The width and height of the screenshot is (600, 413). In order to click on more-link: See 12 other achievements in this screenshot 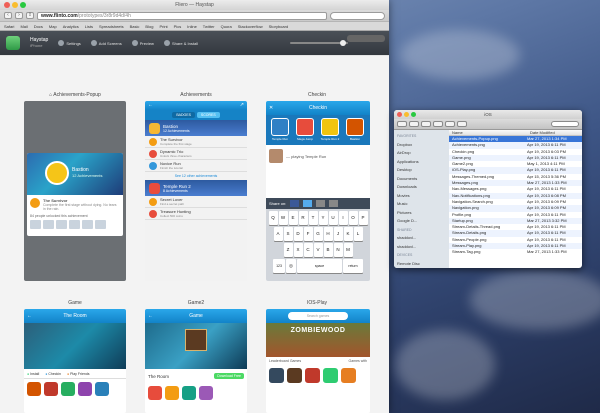, I will do `click(196, 176)`.